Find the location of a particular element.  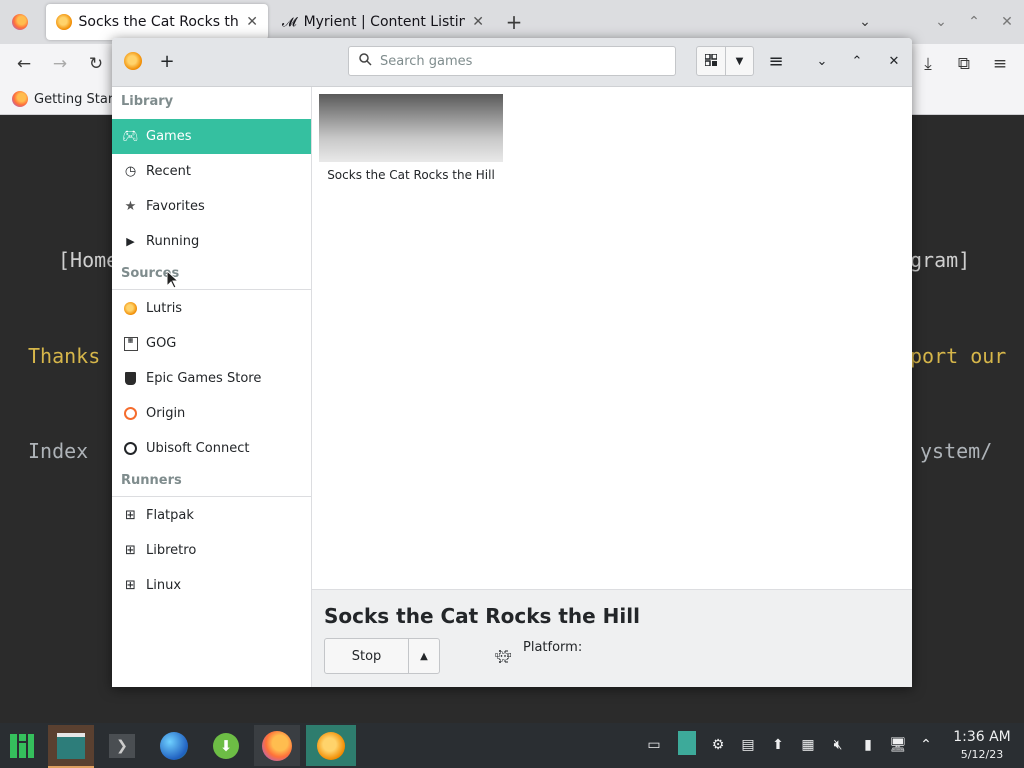

sidebar-item-recent: ◷ Recent is located at coordinates (211, 171).